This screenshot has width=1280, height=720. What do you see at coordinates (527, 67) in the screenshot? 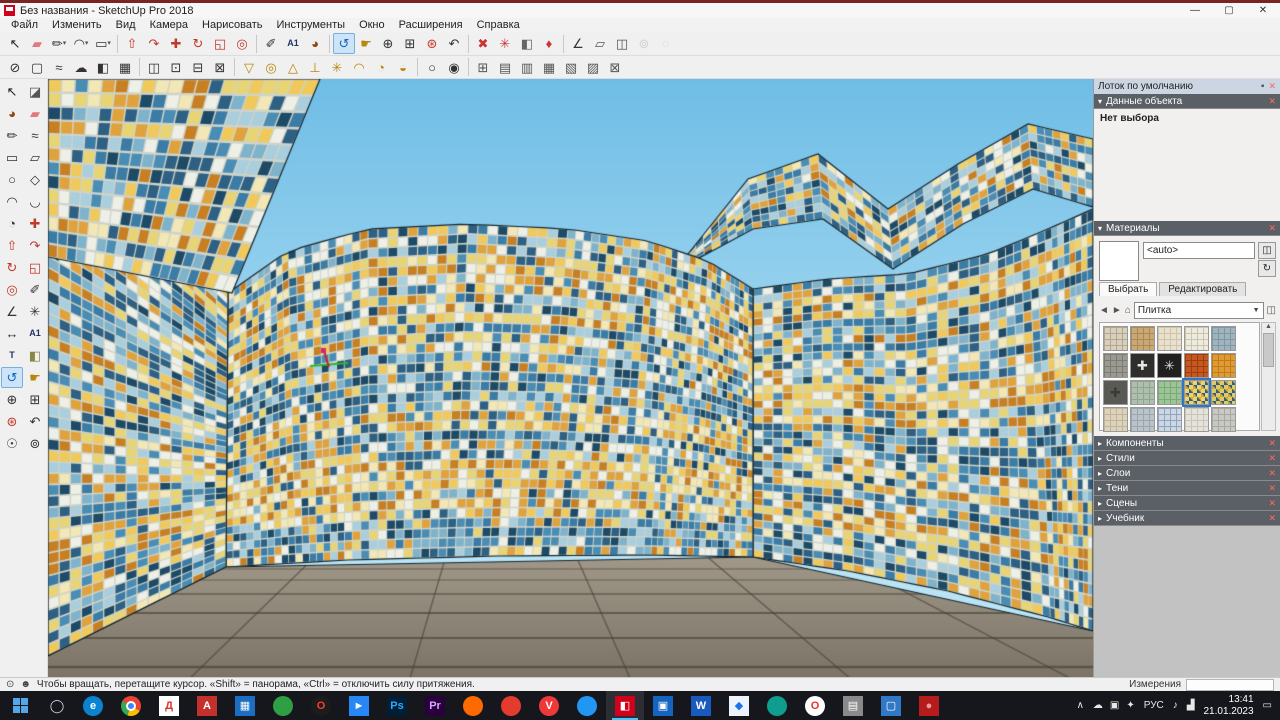
I see `tool-columns: ▥` at bounding box center [527, 67].